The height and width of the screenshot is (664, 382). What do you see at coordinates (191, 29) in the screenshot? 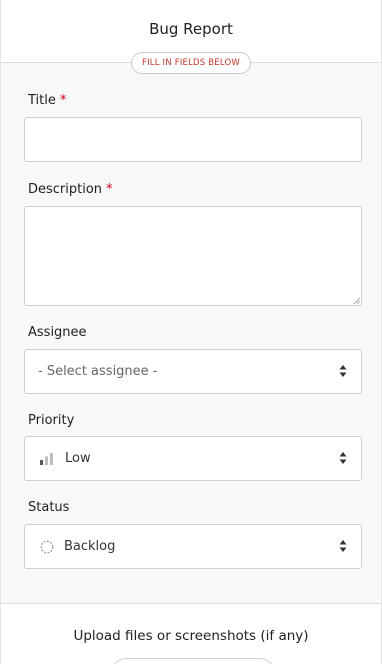
I see `page-title: Bug Report` at bounding box center [191, 29].